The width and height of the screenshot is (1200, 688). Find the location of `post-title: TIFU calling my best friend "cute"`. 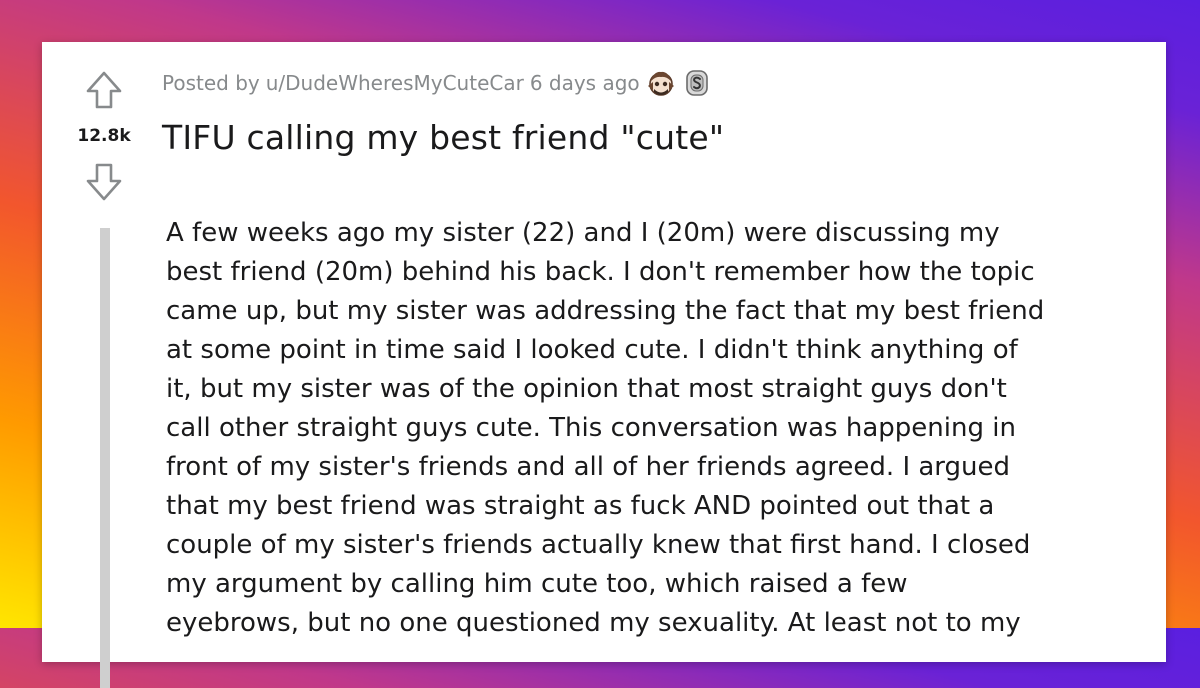

post-title: TIFU calling my best friend "cute" is located at coordinates (443, 137).